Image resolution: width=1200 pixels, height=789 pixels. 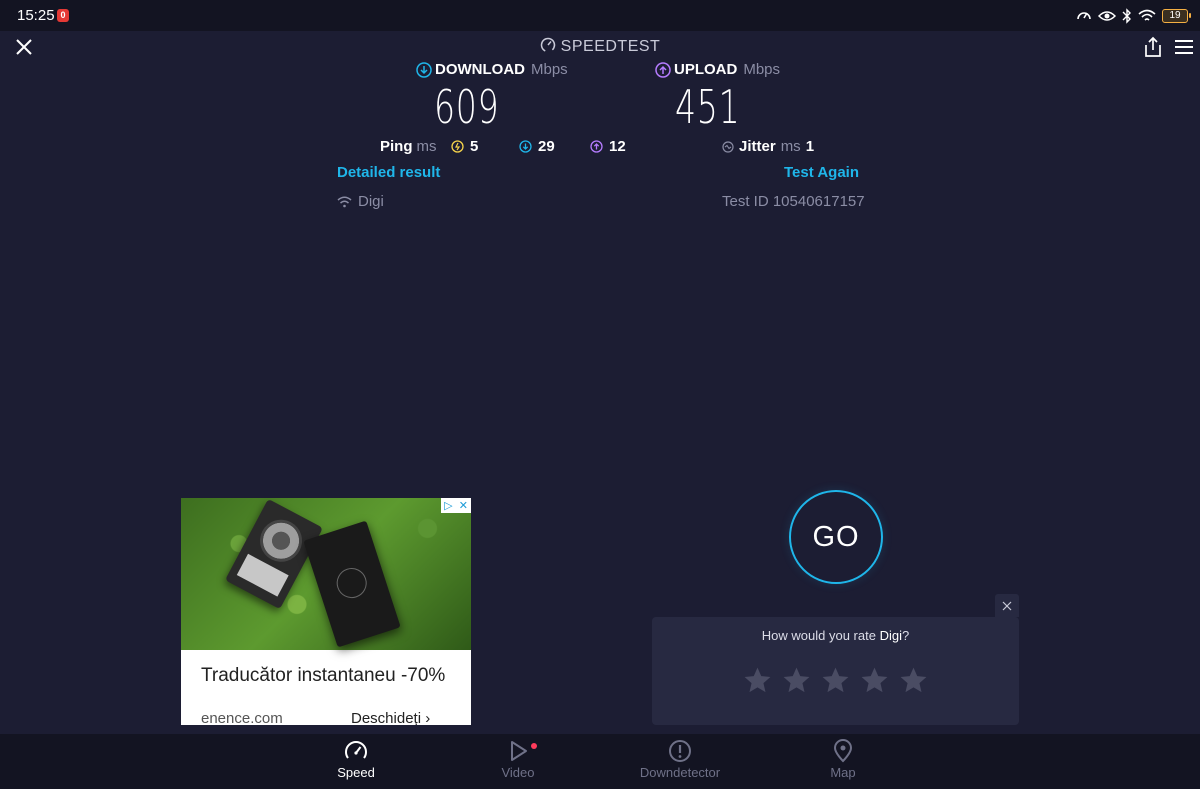 I want to click on ping-download-icon, so click(x=525, y=146).